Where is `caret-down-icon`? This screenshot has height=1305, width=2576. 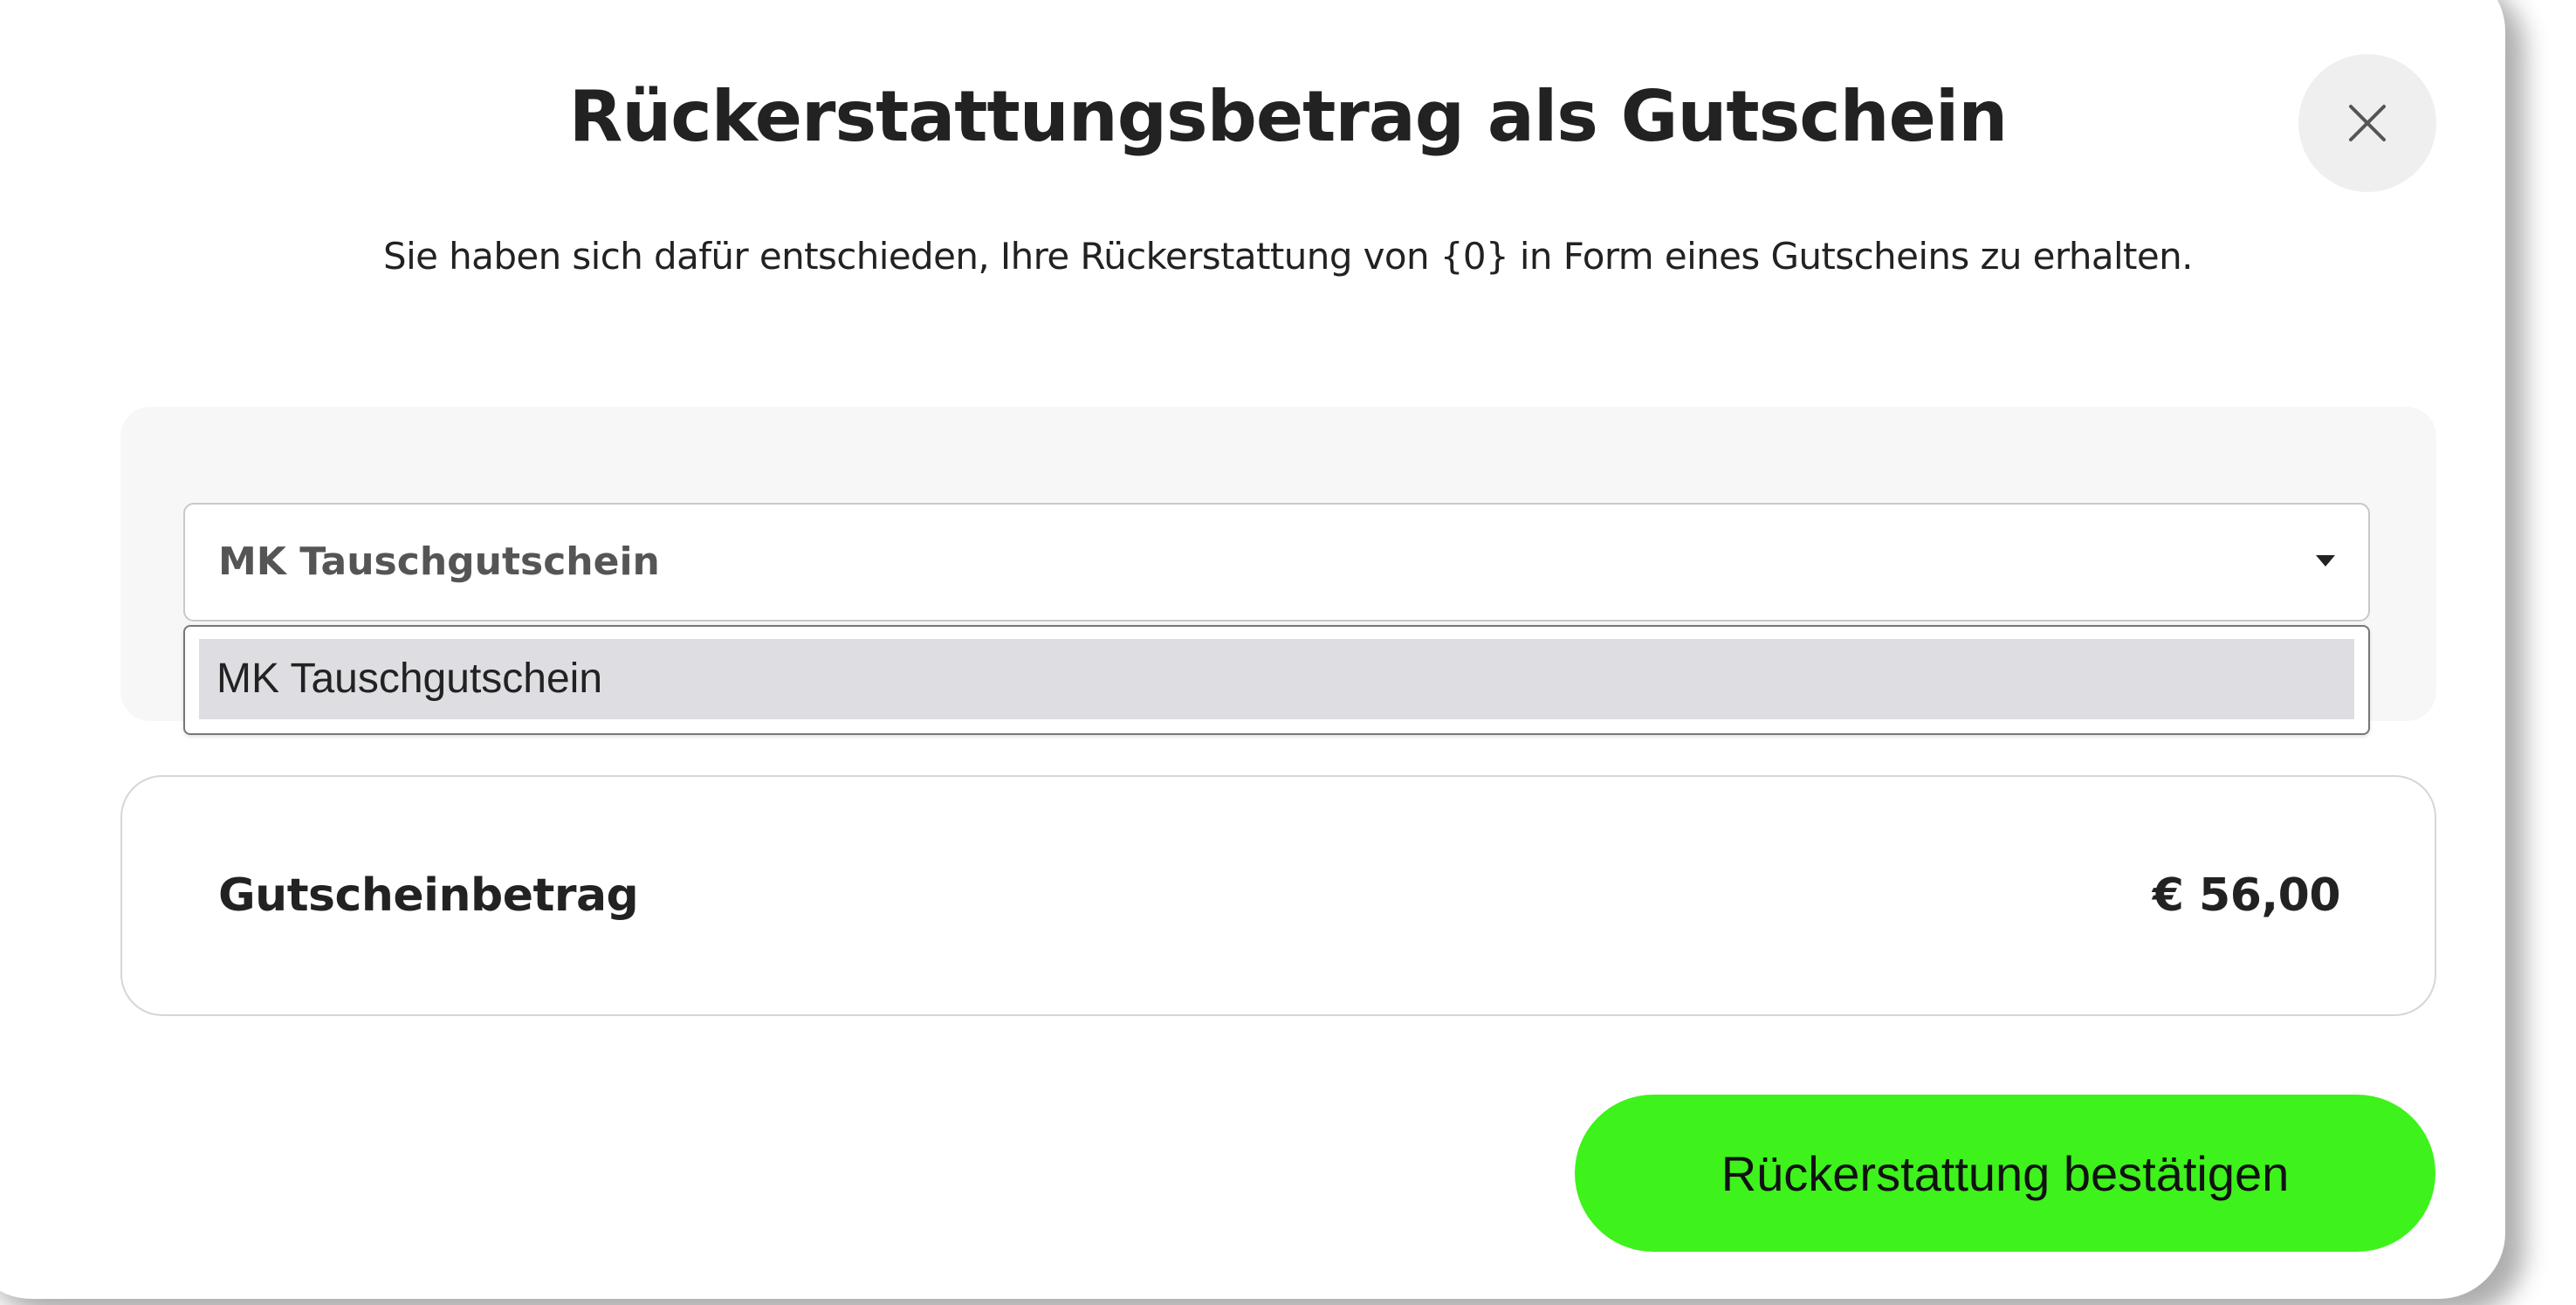 caret-down-icon is located at coordinates (2326, 561).